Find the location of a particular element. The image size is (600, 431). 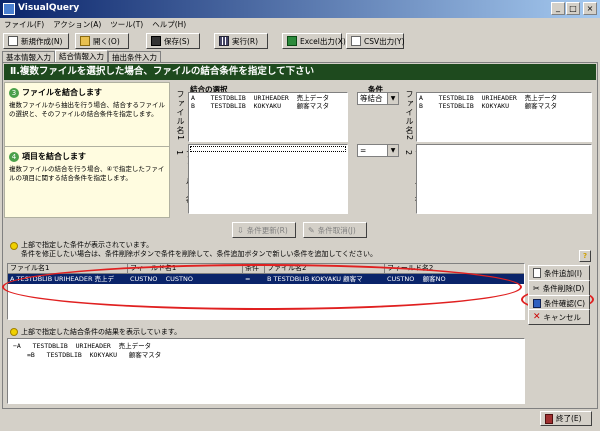

help-glyph: ? is located at coordinates (585, 256).